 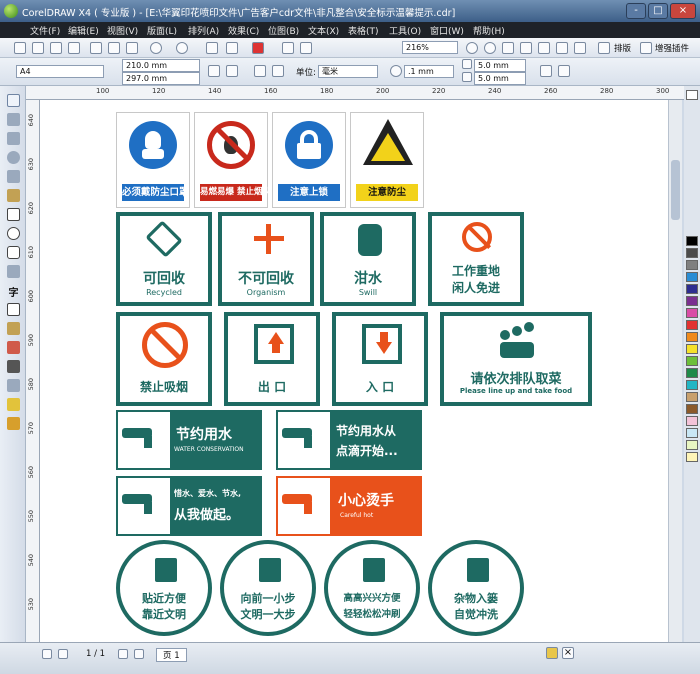 I want to click on page-width-field: 210.0 mm, so click(x=161, y=65).